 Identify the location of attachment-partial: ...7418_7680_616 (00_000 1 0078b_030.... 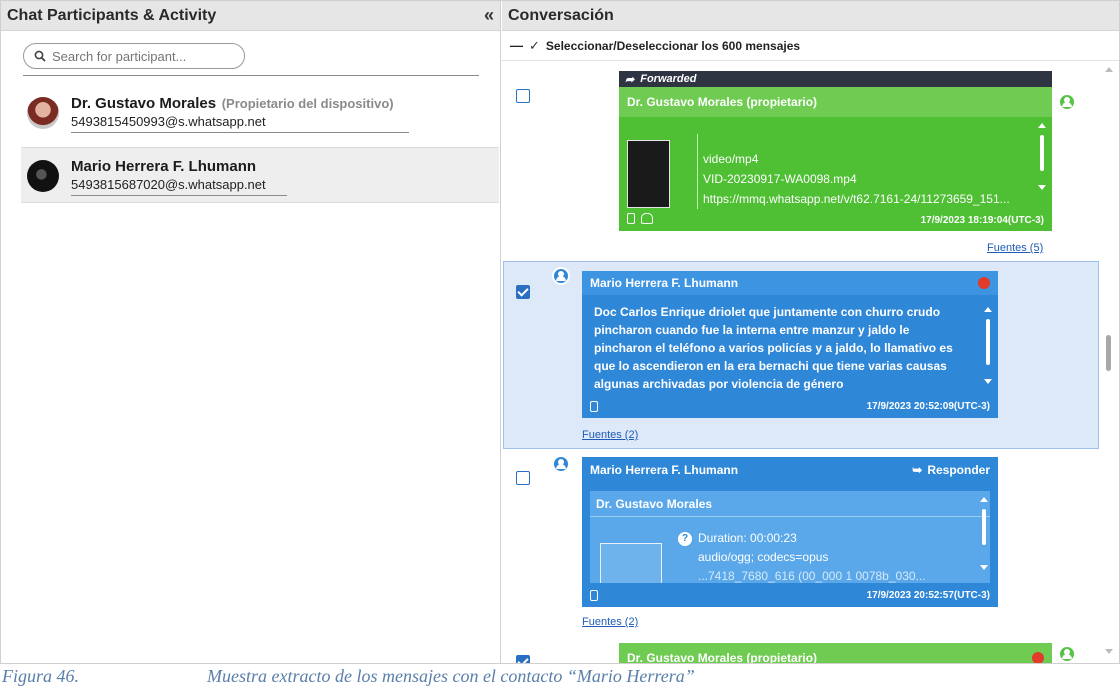
(812, 576).